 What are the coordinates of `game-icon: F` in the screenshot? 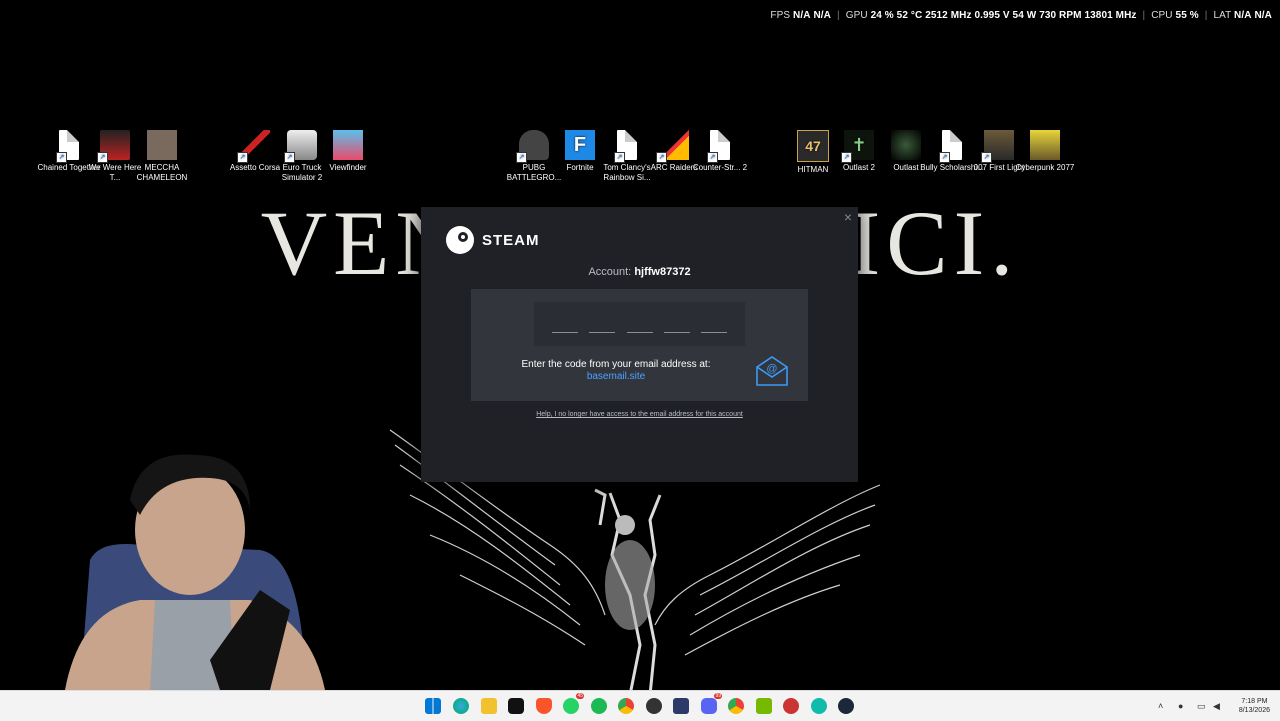 It's located at (580, 145).